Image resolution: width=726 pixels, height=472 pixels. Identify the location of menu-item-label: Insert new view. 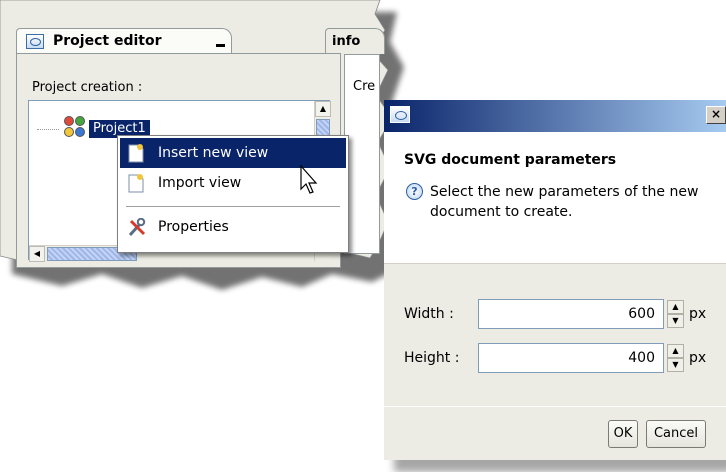
(213, 153).